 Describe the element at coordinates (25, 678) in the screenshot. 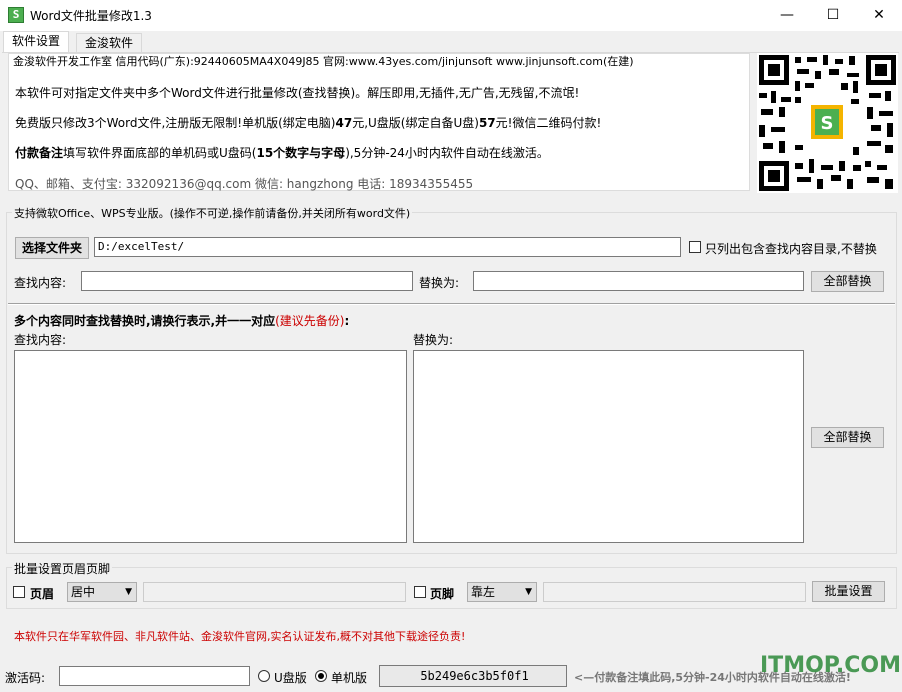

I see `activation-label: 激活码:` at that location.